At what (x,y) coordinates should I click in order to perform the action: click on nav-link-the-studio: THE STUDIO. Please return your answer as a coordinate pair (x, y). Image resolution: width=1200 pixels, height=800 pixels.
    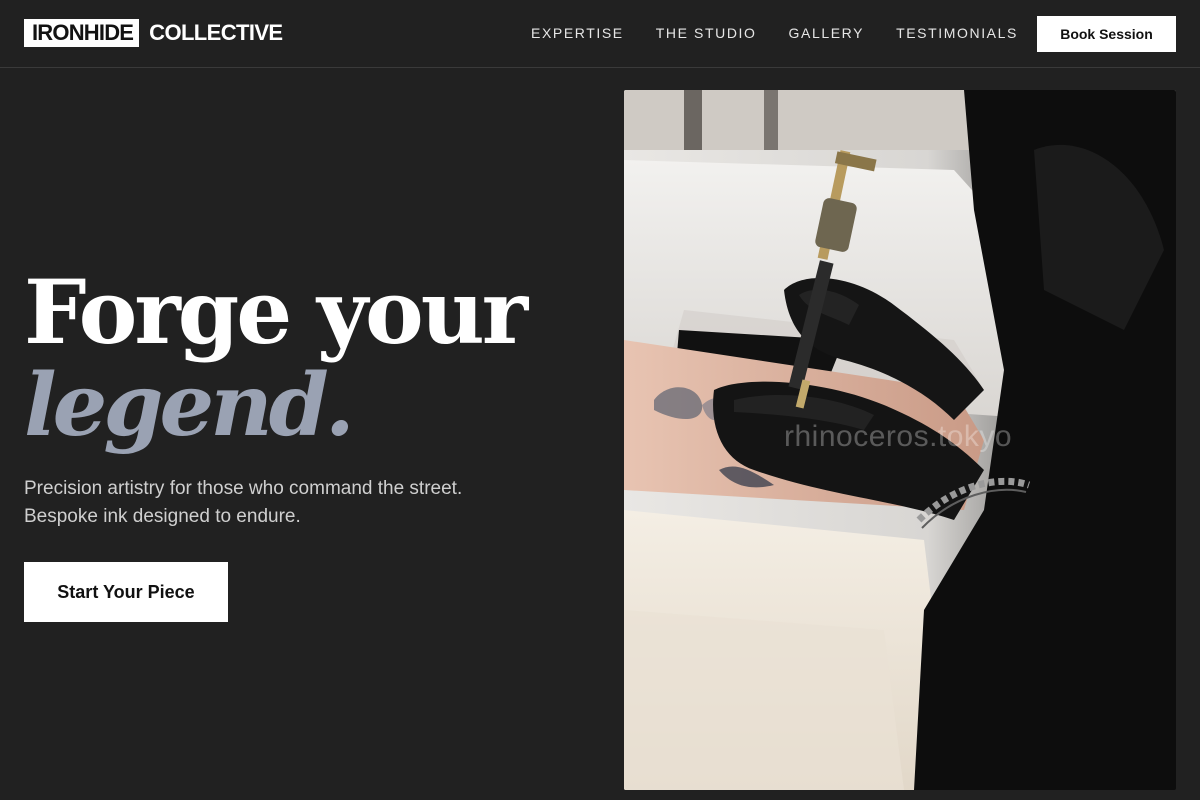
    Looking at the image, I should click on (706, 33).